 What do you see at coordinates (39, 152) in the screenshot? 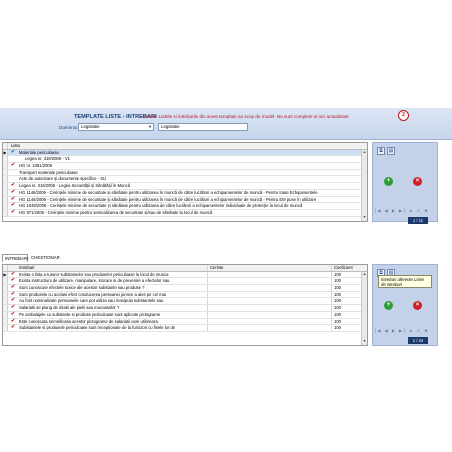
I see `list-row-label: Materiale periculoase` at bounding box center [39, 152].